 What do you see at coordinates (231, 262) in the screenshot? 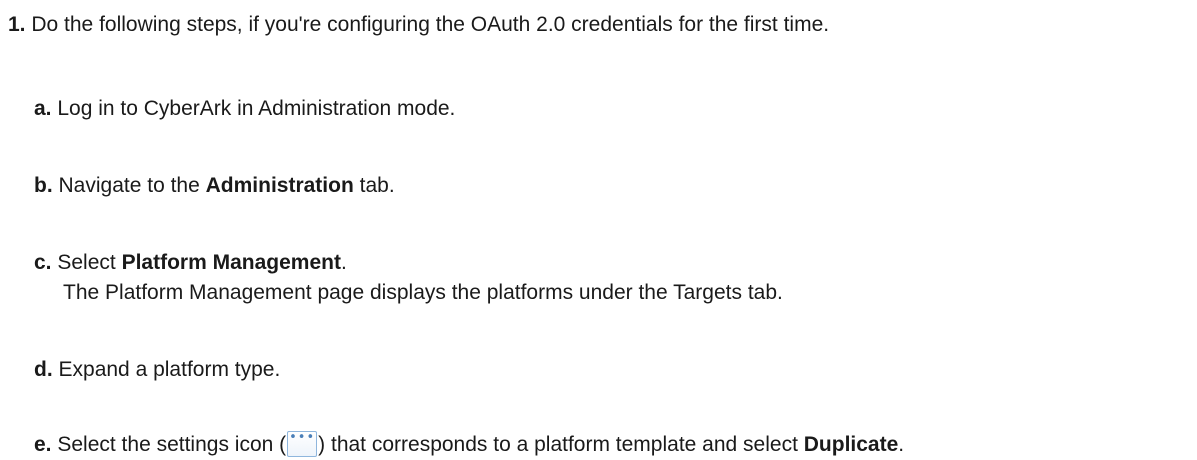
I see `platform-management-label: Platform Management` at bounding box center [231, 262].